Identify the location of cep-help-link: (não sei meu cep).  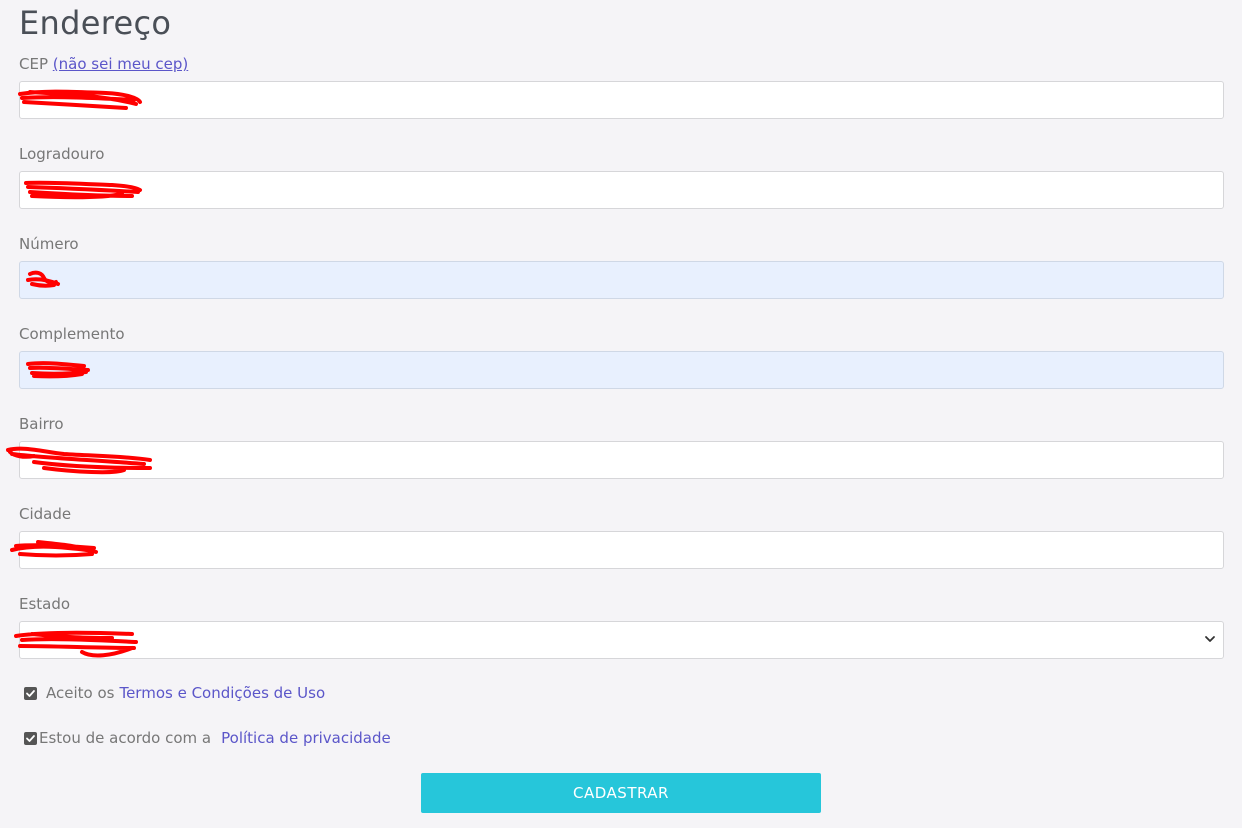
(120, 64).